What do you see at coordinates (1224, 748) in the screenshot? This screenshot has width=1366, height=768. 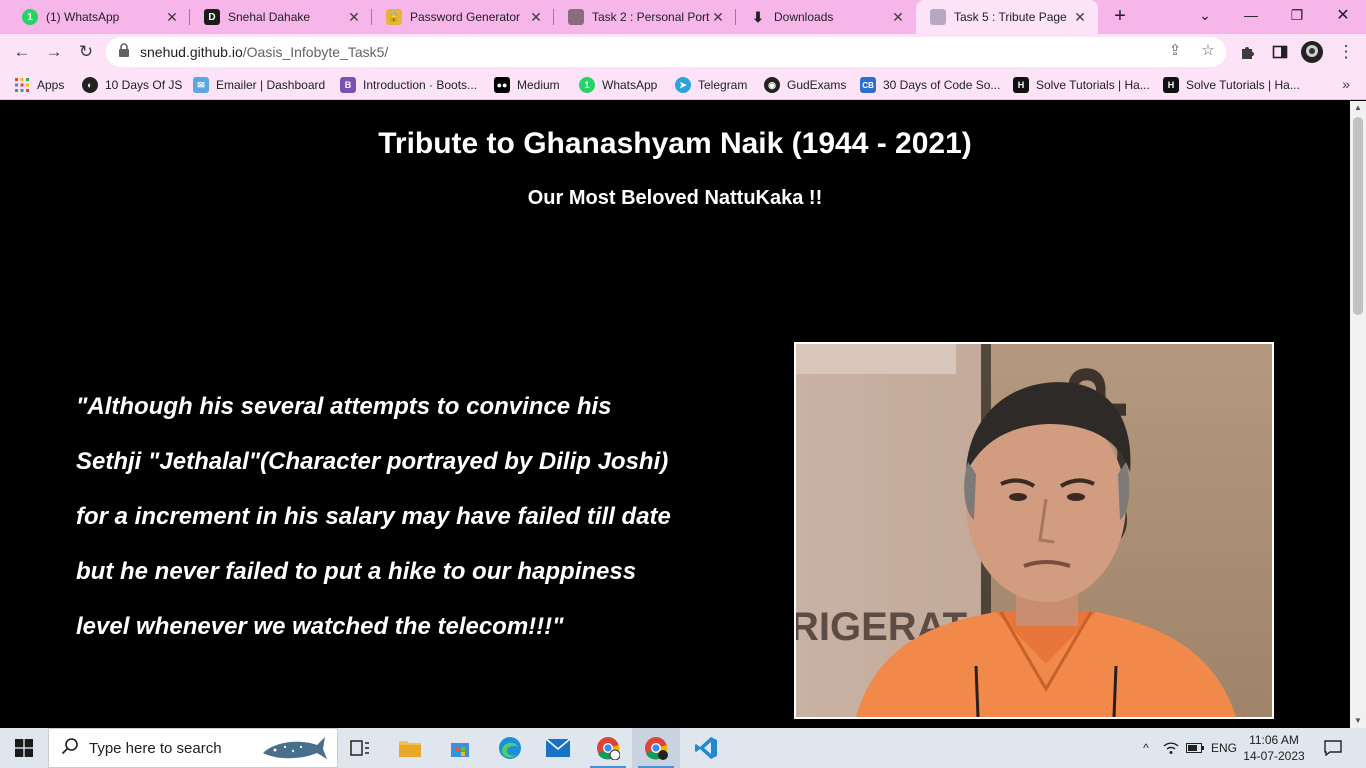 I see `language-indicator: ENG` at bounding box center [1224, 748].